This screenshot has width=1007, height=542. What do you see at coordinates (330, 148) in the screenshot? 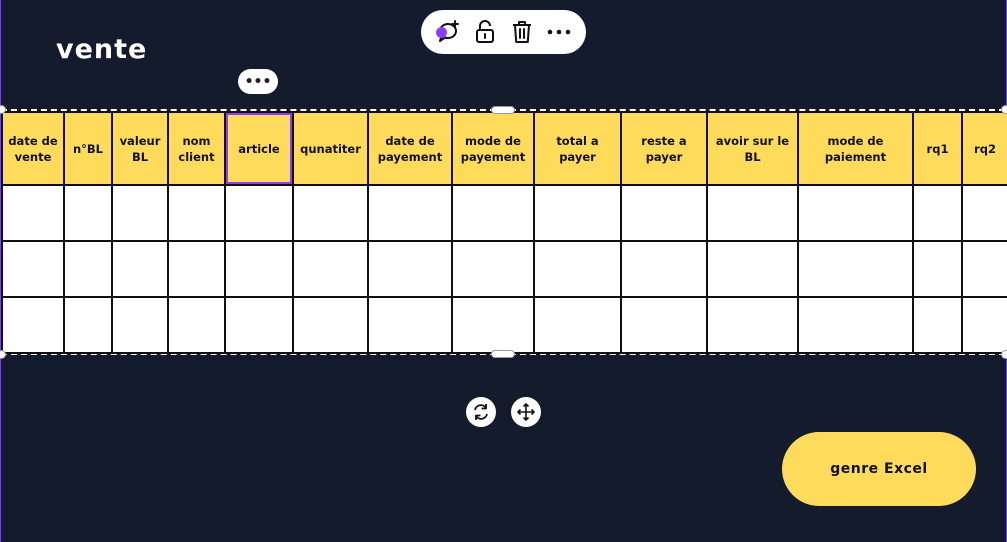
I see `header-qunatiter: qunatiter` at bounding box center [330, 148].